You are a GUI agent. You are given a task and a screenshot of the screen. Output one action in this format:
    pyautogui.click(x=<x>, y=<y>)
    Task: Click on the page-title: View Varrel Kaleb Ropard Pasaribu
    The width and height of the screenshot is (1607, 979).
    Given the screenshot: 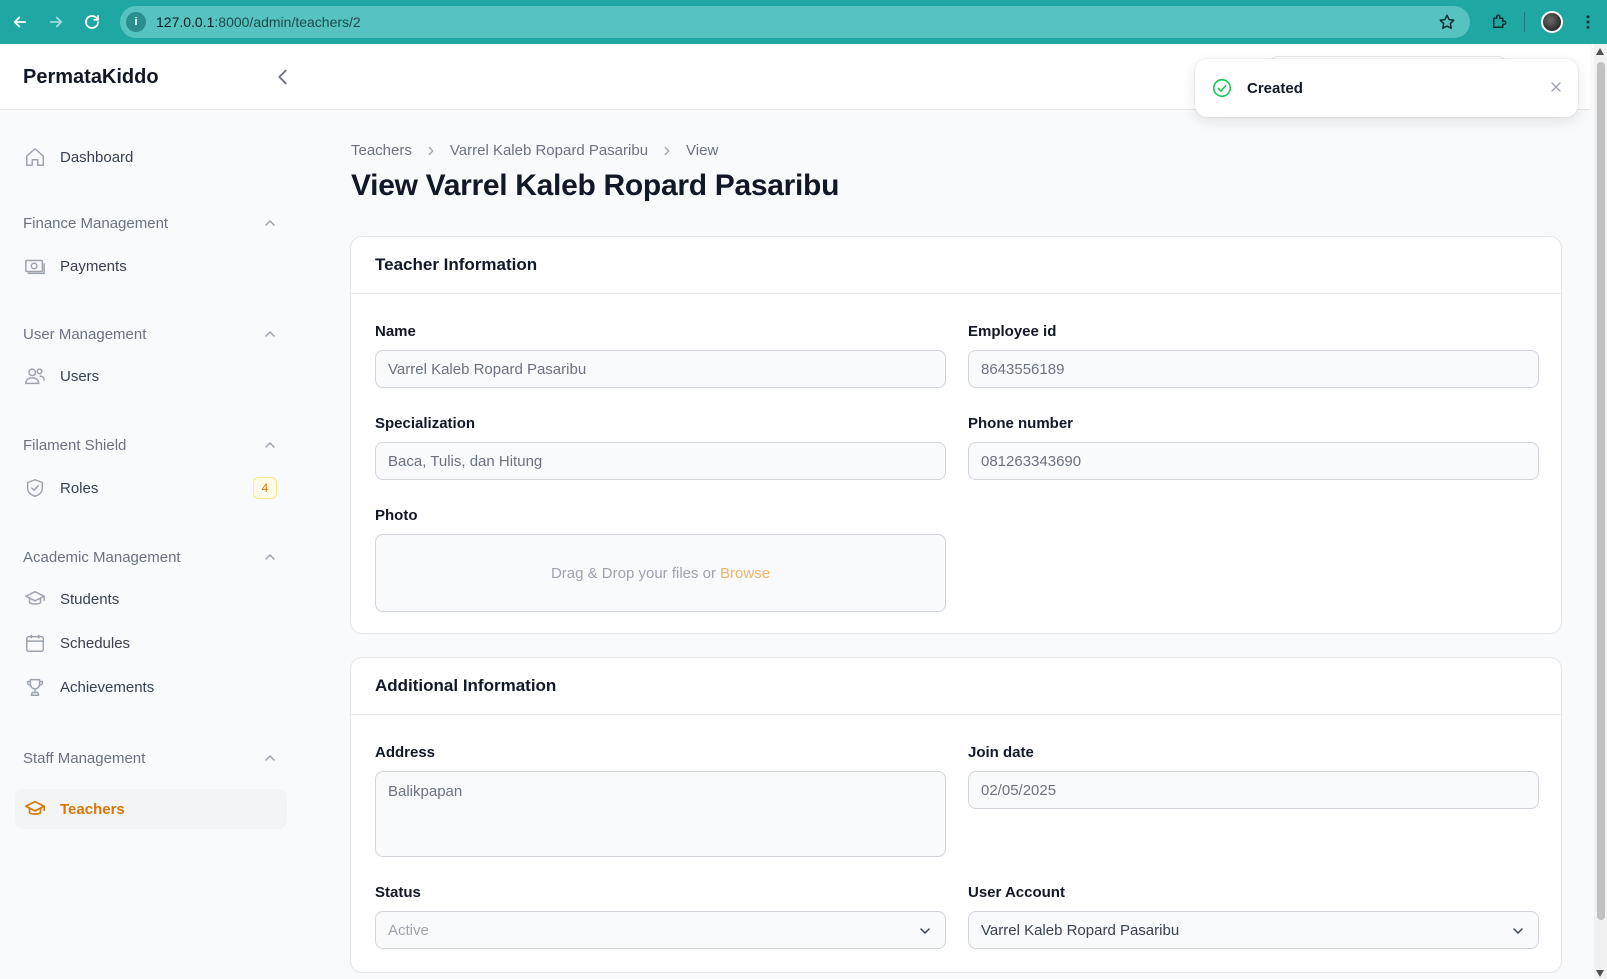 What is the action you would take?
    pyautogui.click(x=595, y=185)
    